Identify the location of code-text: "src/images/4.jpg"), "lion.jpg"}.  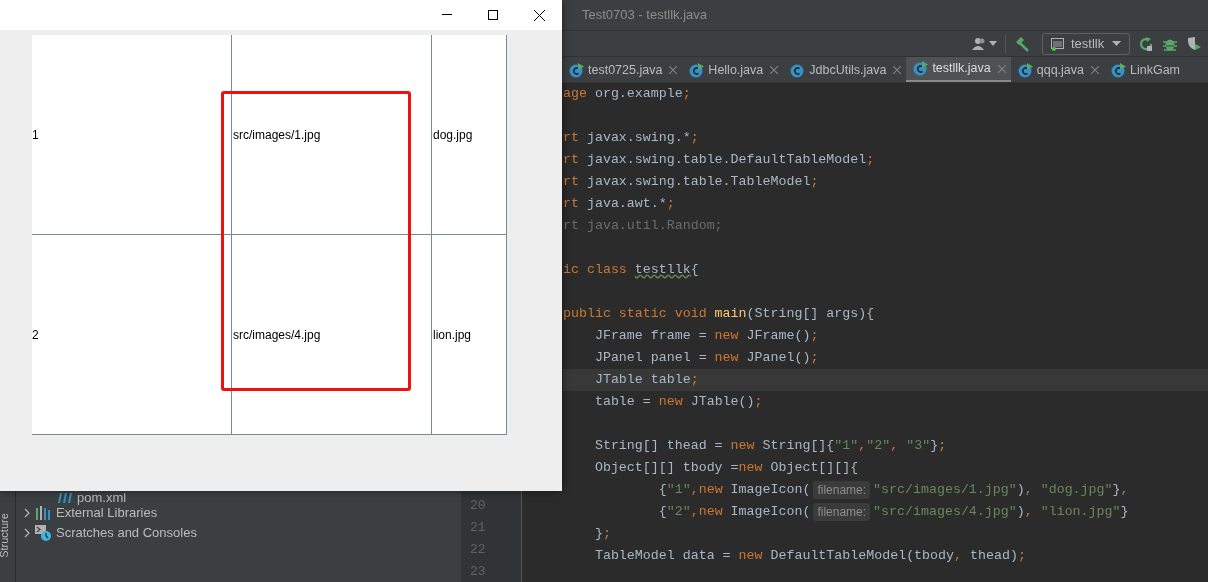
(1001, 512).